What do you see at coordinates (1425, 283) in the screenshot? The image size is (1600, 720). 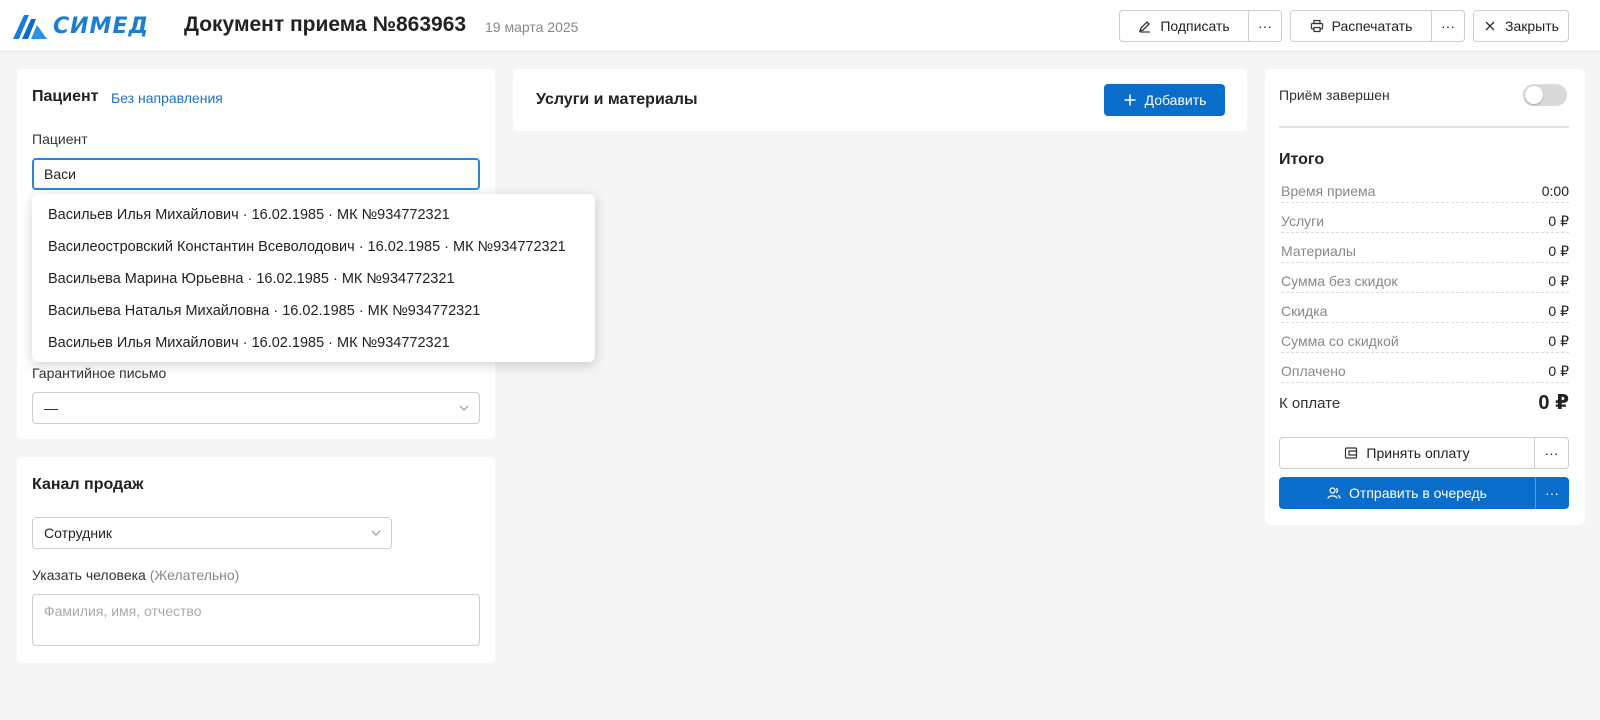 I see `summary-row: Сумма без скидок 0 ₽` at bounding box center [1425, 283].